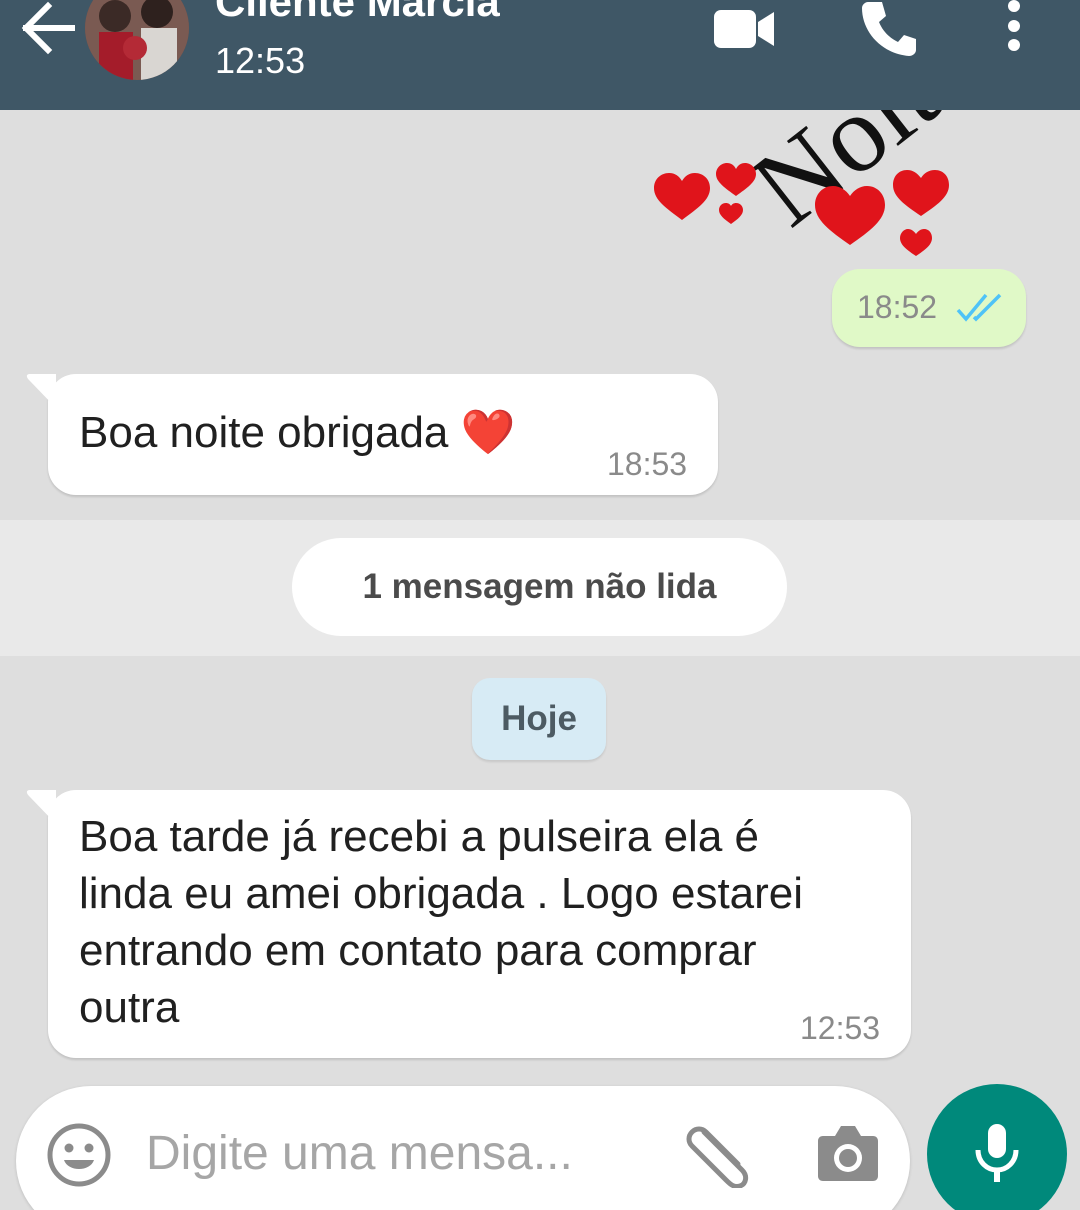  Describe the element at coordinates (357, 13) in the screenshot. I see `contact-name: Cliente Marcia` at that location.